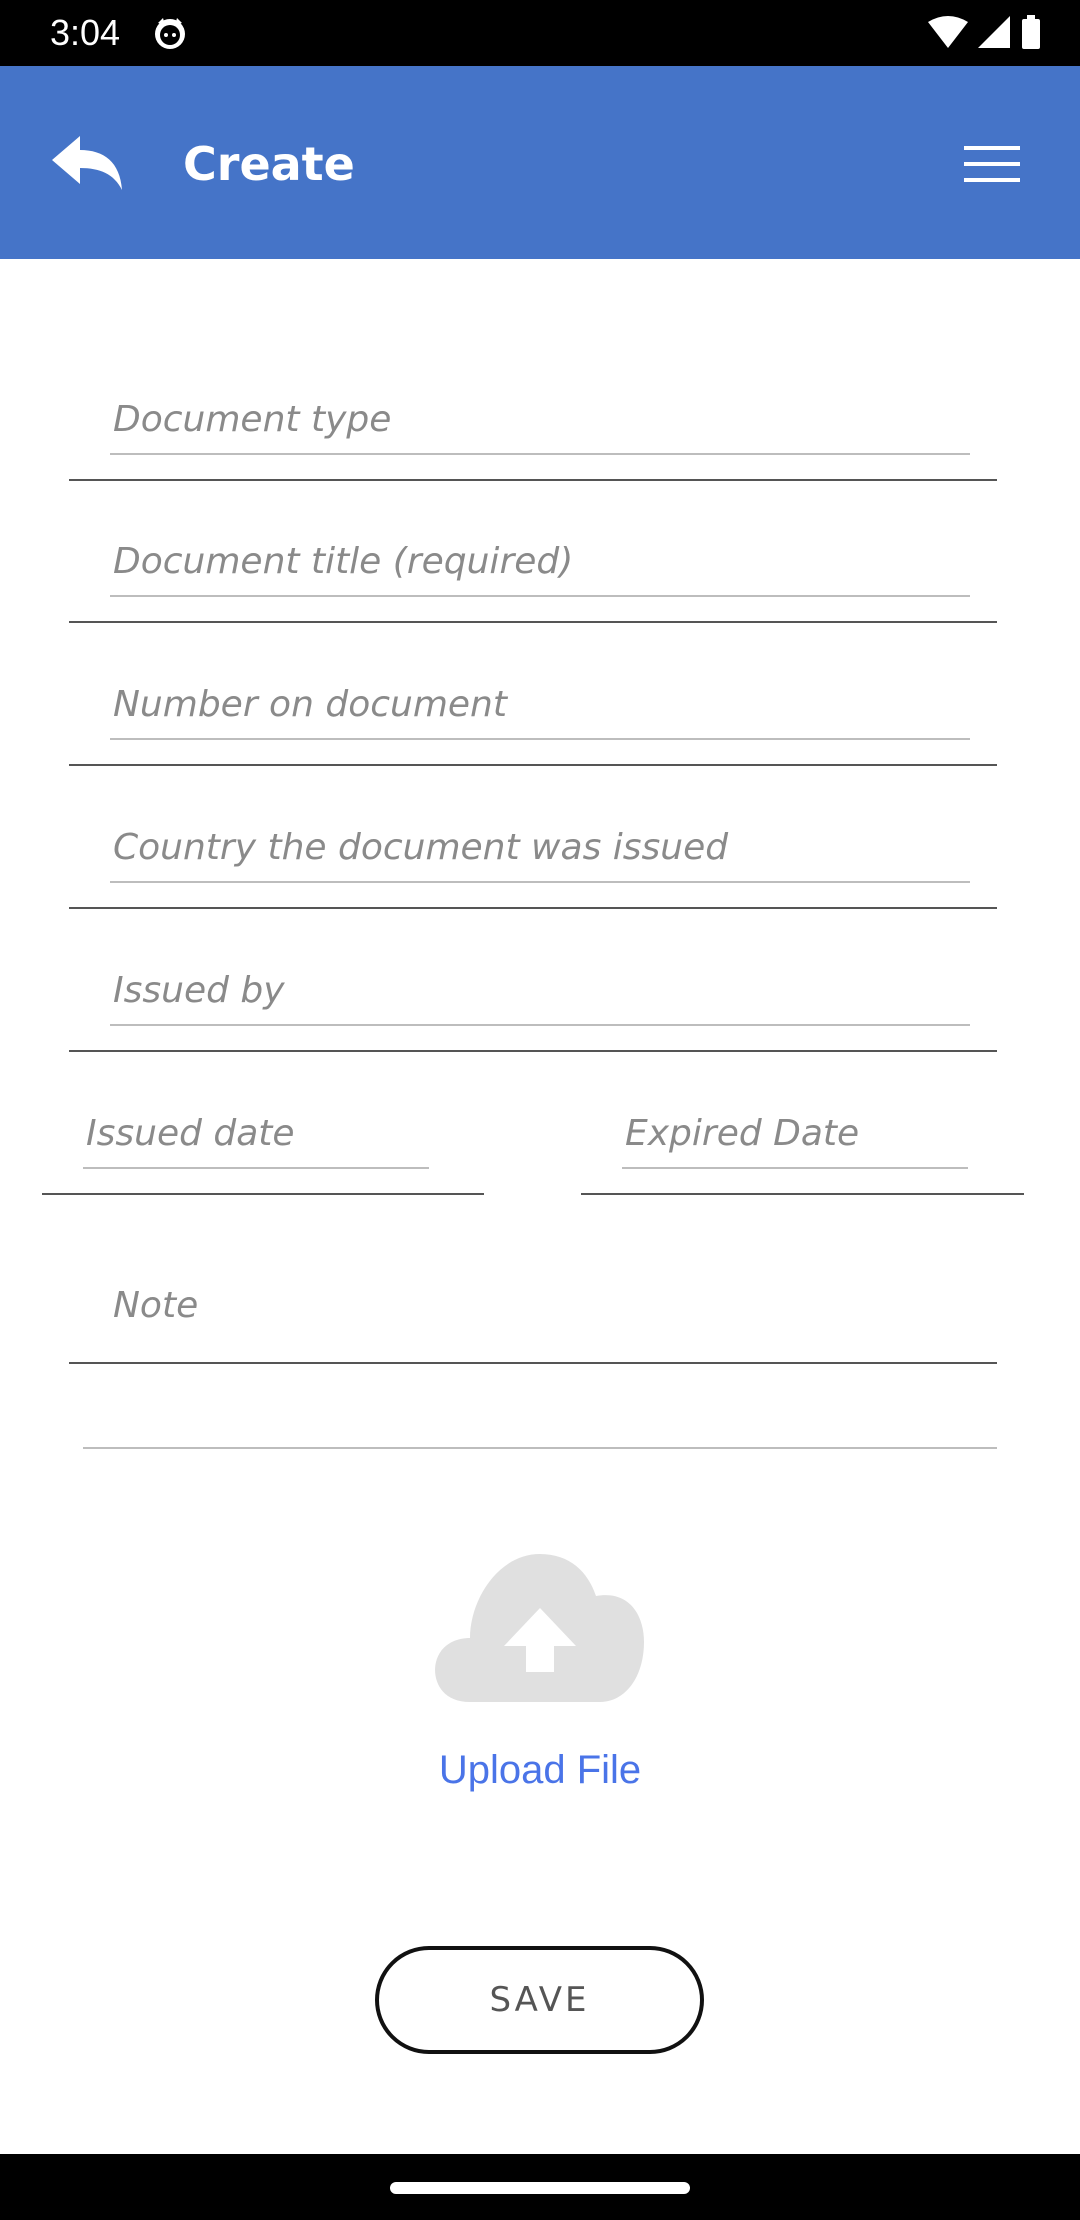 The height and width of the screenshot is (2220, 1080). Describe the element at coordinates (1031, 32) in the screenshot. I see `battery-icon` at that location.